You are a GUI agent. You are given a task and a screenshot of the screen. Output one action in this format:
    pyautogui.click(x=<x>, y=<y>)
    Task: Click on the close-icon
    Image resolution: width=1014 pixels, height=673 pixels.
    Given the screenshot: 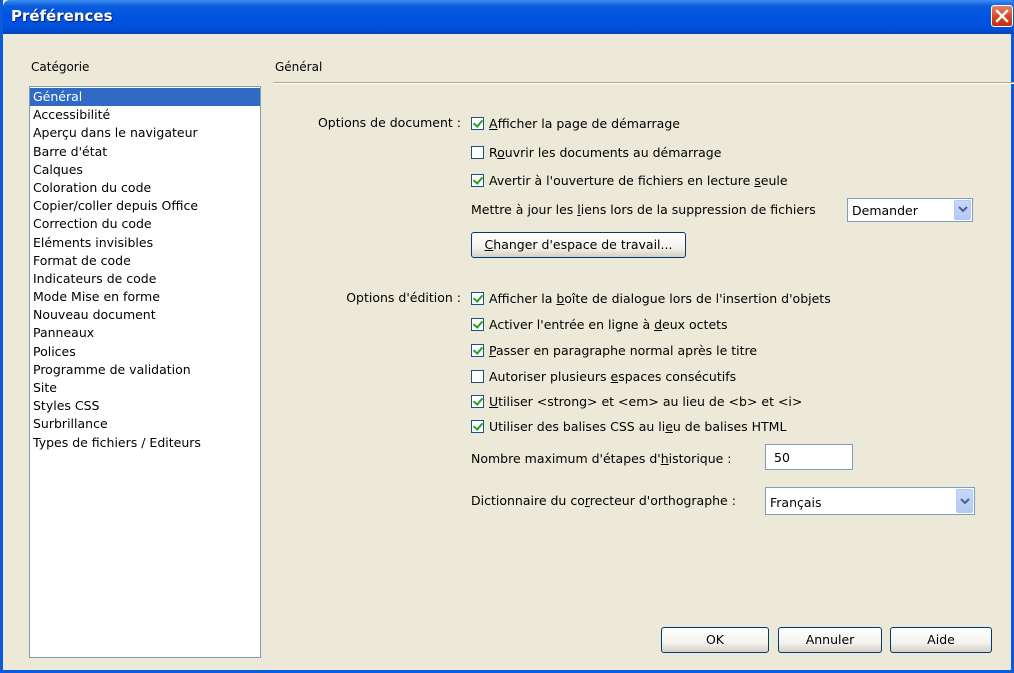 What is the action you would take?
    pyautogui.click(x=1002, y=16)
    